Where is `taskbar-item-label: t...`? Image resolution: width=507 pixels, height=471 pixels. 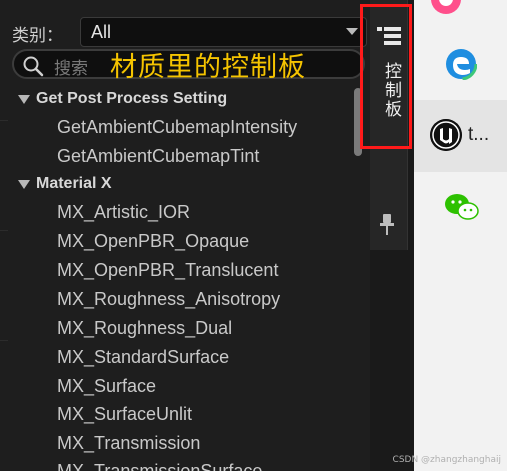
taskbar-item-label: t... is located at coordinates (479, 134).